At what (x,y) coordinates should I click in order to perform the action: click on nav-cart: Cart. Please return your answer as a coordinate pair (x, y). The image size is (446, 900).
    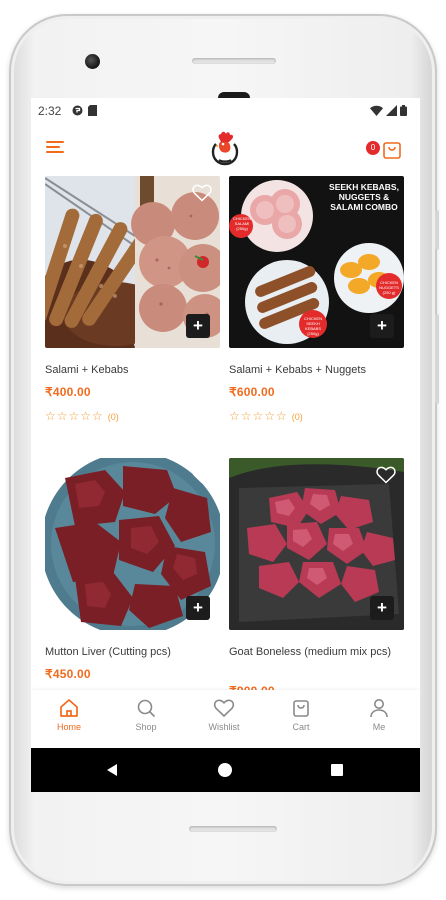
    Looking at the image, I should click on (301, 715).